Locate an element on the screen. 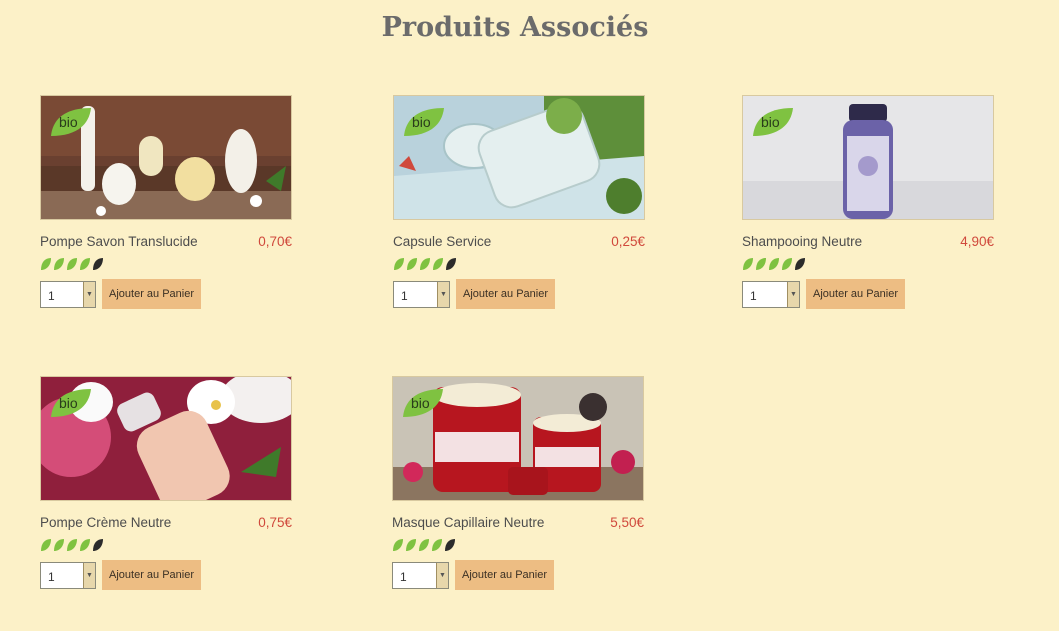  product-price: 5,50€ is located at coordinates (627, 522).